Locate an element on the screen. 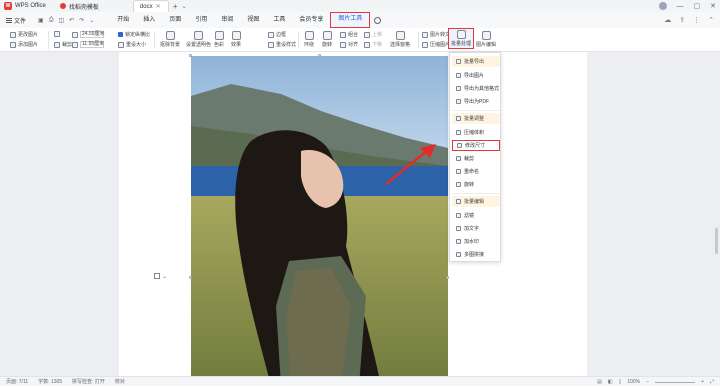 This screenshot has width=720, height=386. document-tab: docx ✕ is located at coordinates (150, 6).